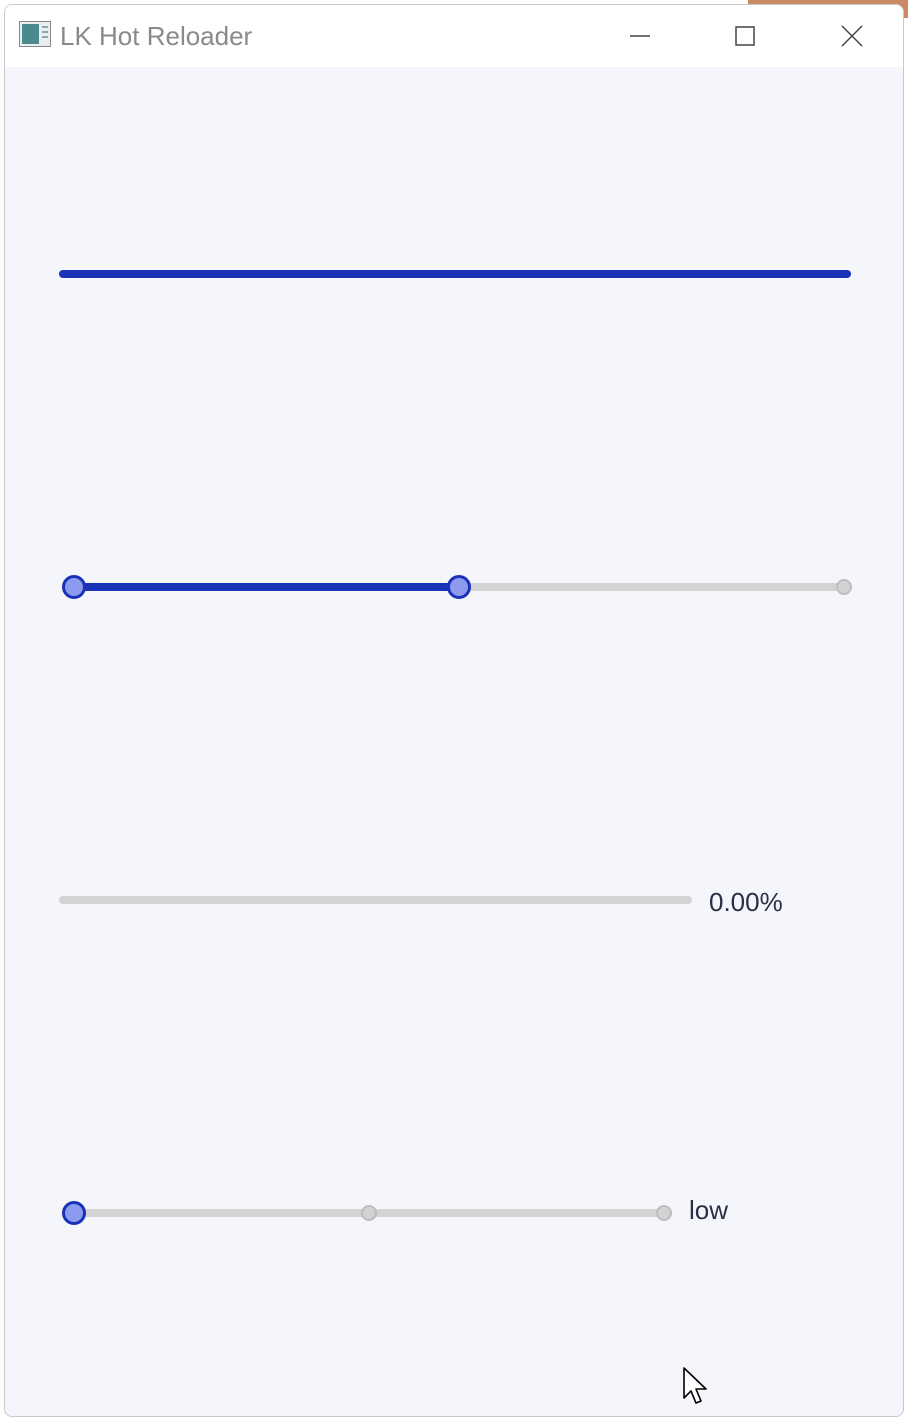  What do you see at coordinates (746, 902) in the screenshot?
I see `percent-slider-value: 0.00%` at bounding box center [746, 902].